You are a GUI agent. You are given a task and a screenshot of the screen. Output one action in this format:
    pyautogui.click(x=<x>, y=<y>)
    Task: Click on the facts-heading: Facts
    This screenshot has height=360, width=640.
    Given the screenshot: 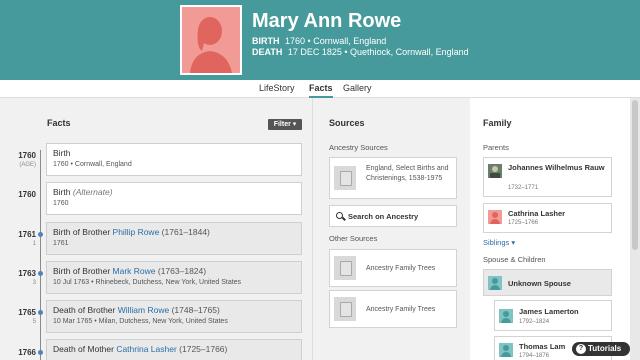 What is the action you would take?
    pyautogui.click(x=59, y=123)
    